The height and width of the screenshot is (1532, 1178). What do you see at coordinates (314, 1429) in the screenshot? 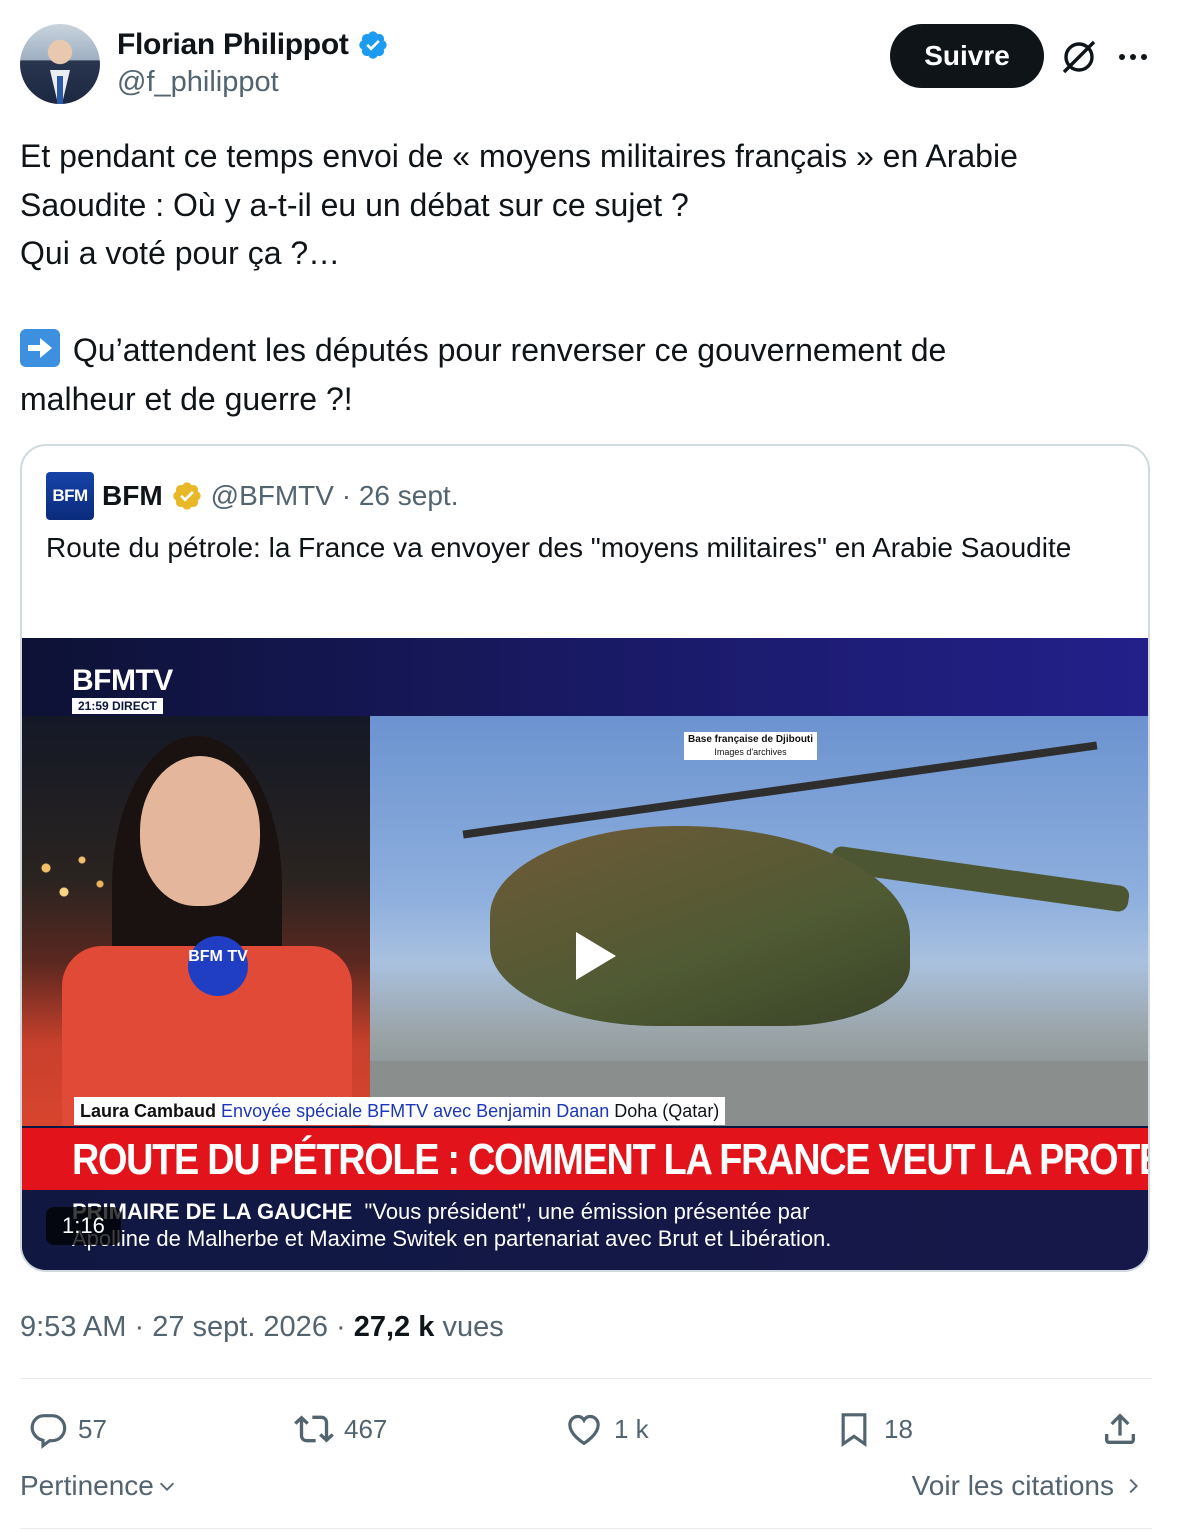
I see `repost-icon` at bounding box center [314, 1429].